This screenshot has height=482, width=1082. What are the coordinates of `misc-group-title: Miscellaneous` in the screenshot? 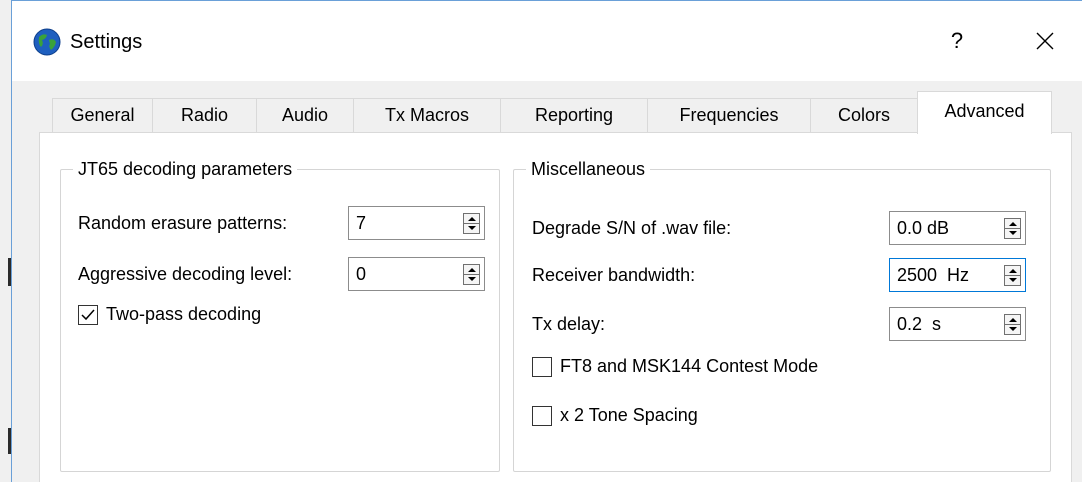 It's located at (588, 169).